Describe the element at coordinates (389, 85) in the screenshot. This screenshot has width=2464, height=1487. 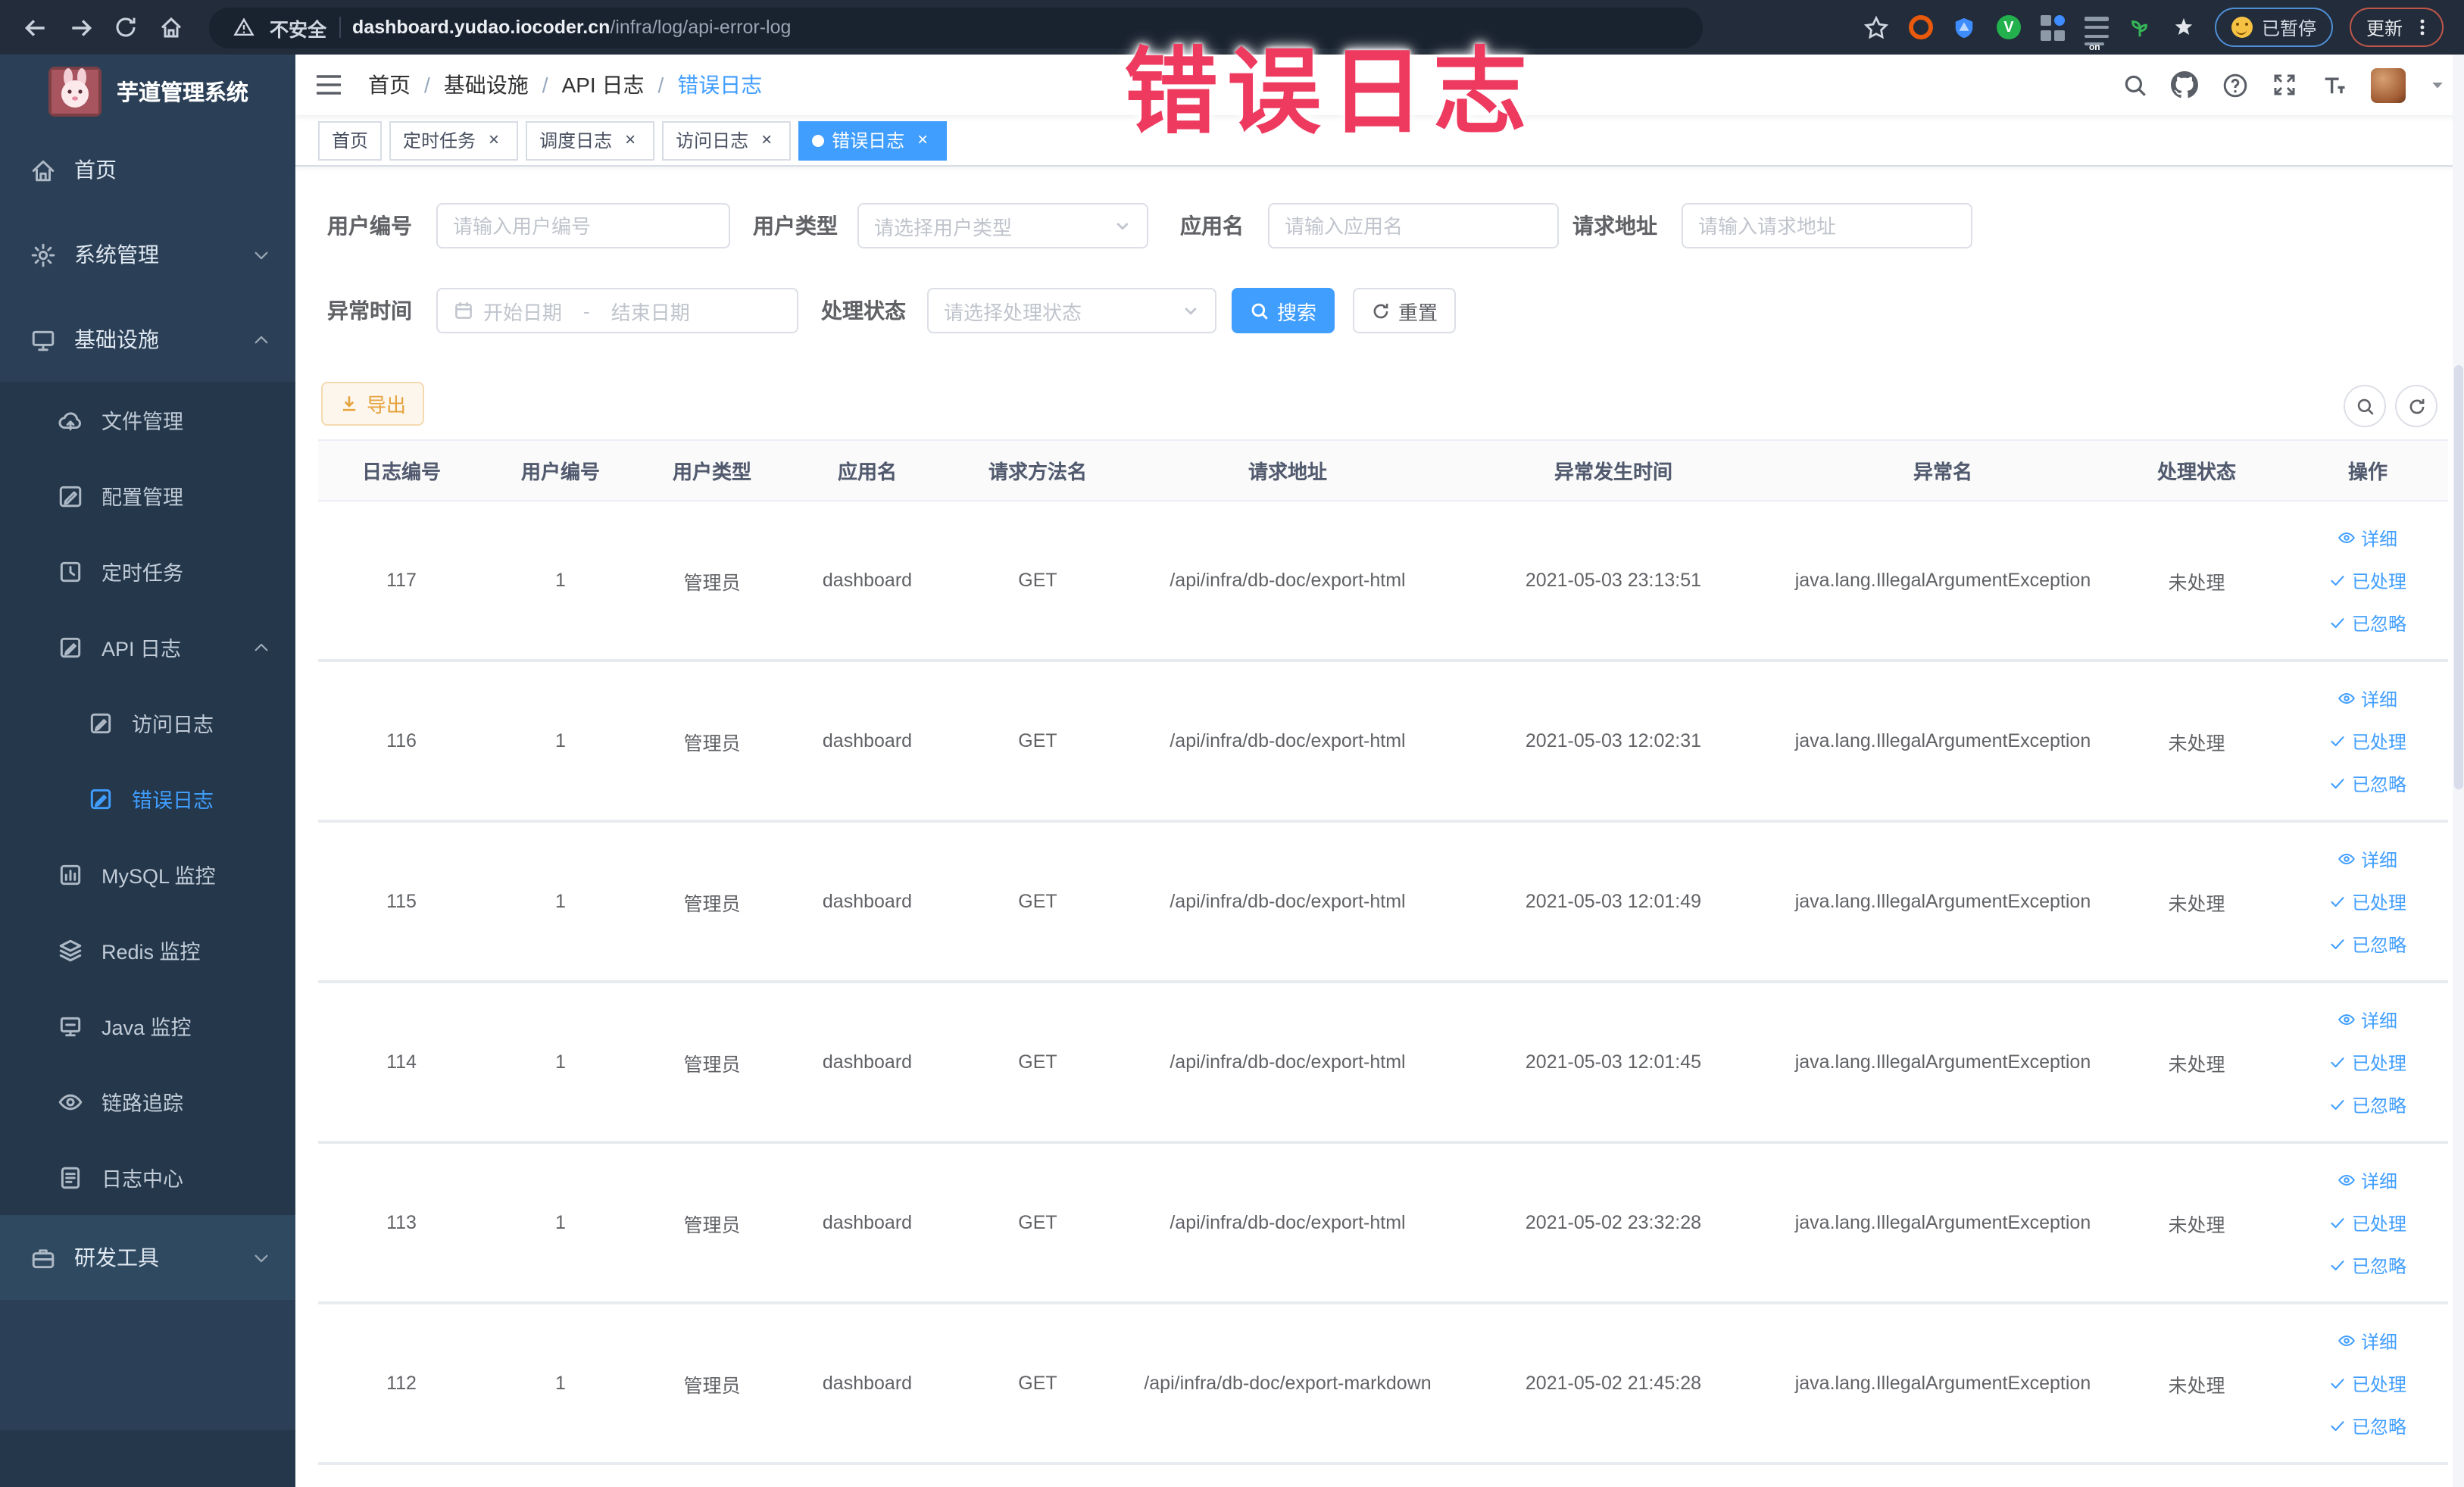
I see `breadcrumb-item-0: 首页` at that location.